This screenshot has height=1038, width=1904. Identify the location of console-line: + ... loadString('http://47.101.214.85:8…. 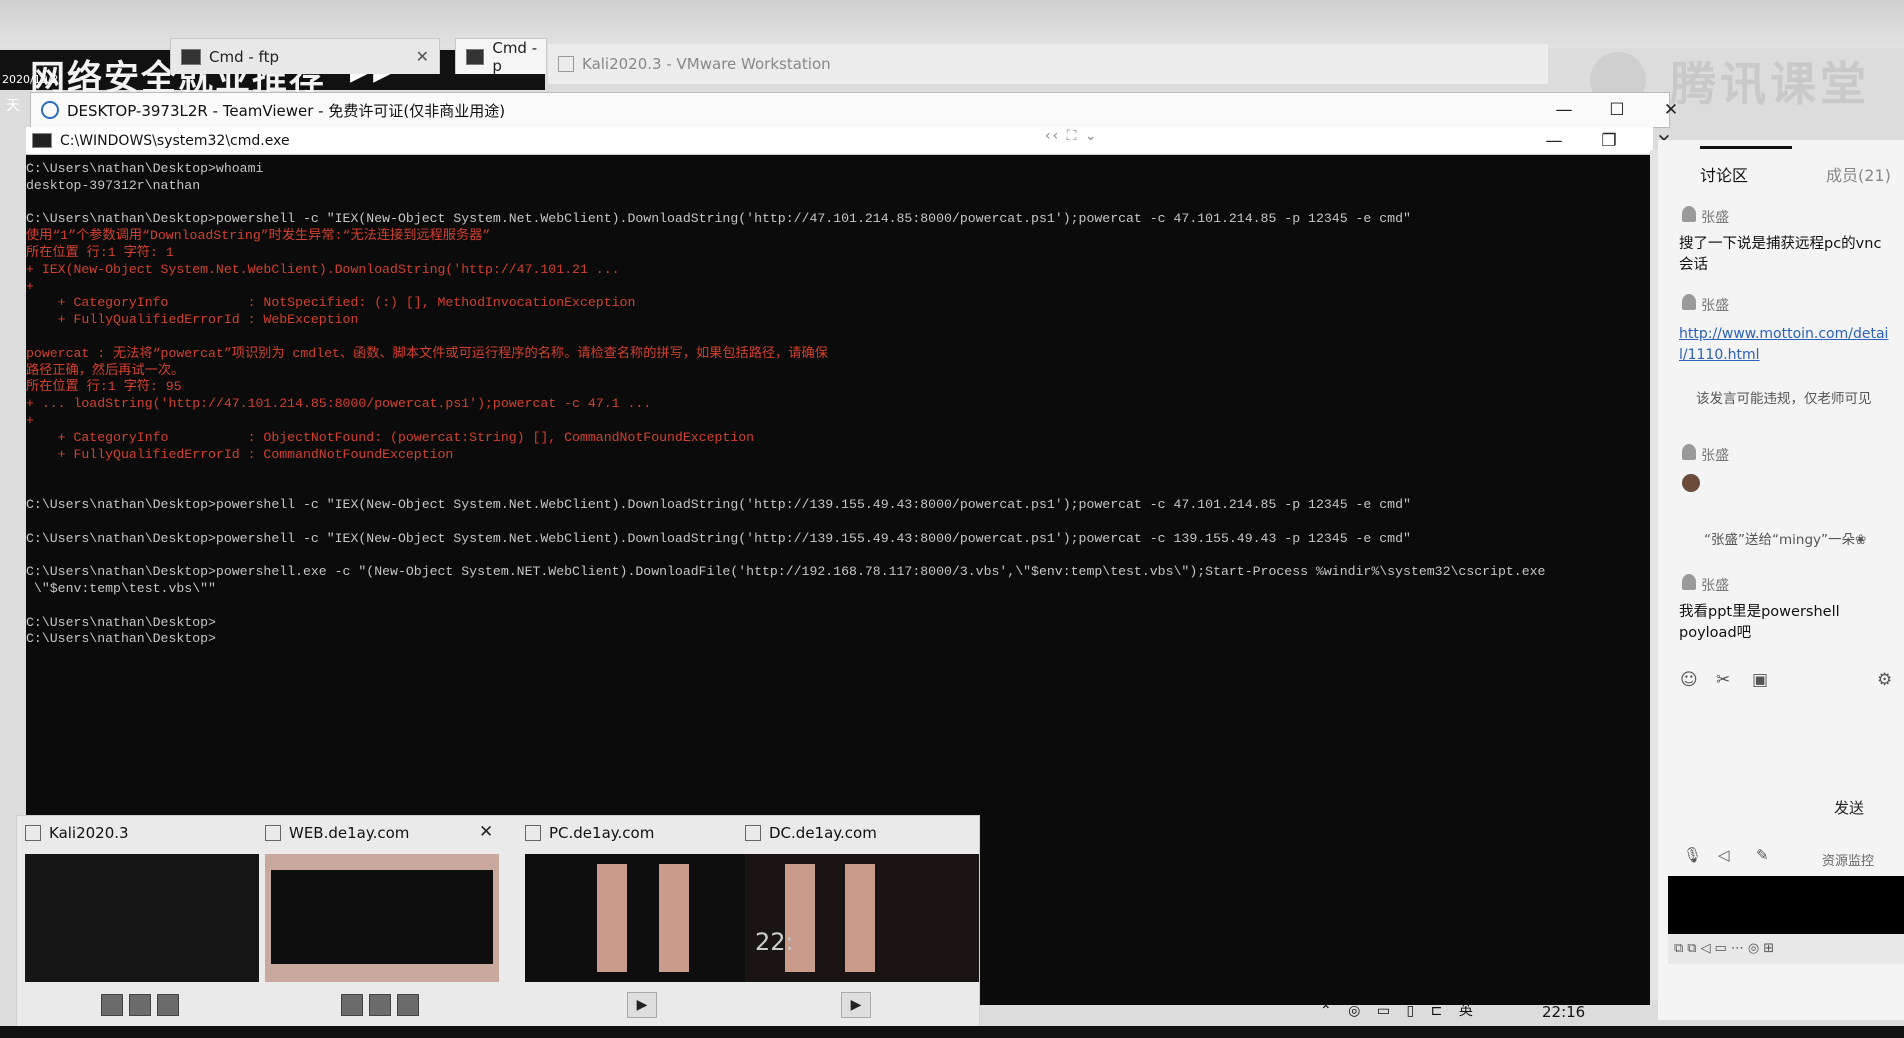
(339, 404).